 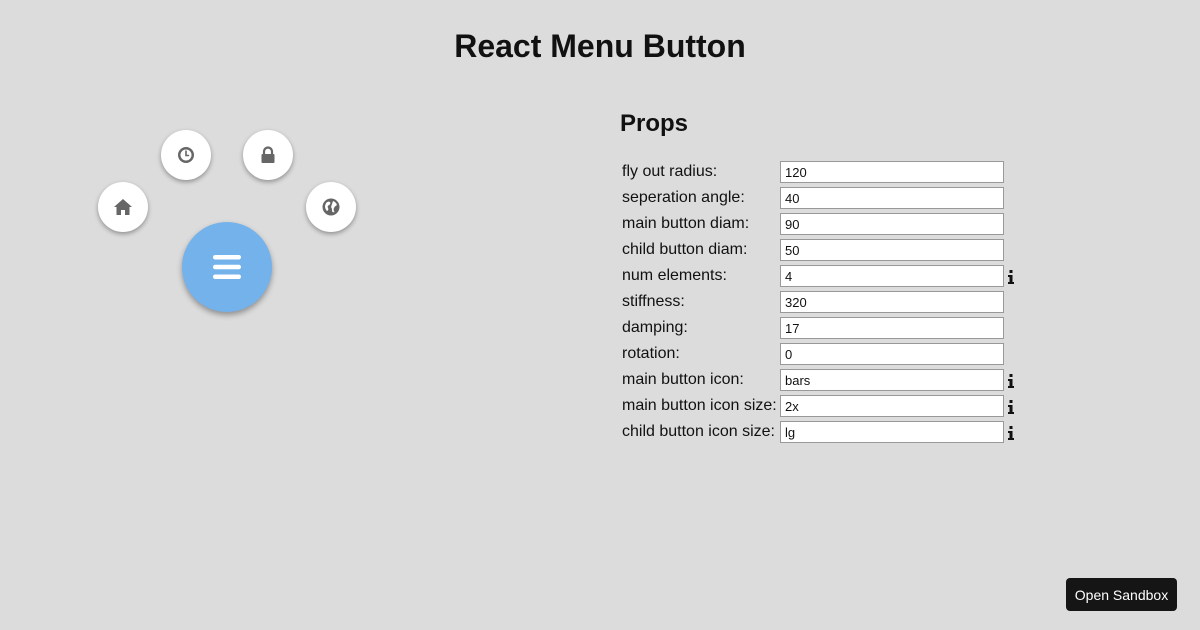 What do you see at coordinates (892, 406) in the screenshot?
I see `main-button-icon-size-input` at bounding box center [892, 406].